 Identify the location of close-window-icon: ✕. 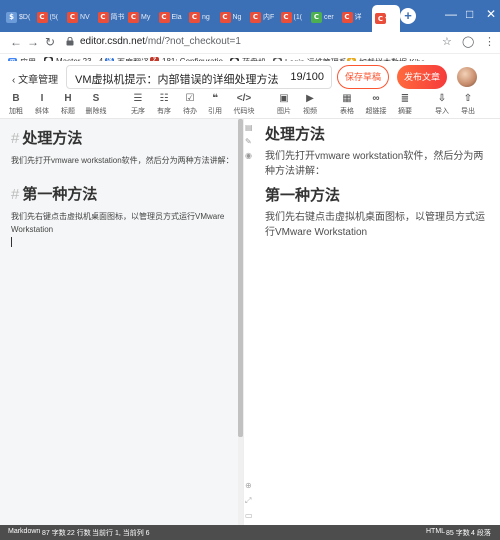
(491, 14).